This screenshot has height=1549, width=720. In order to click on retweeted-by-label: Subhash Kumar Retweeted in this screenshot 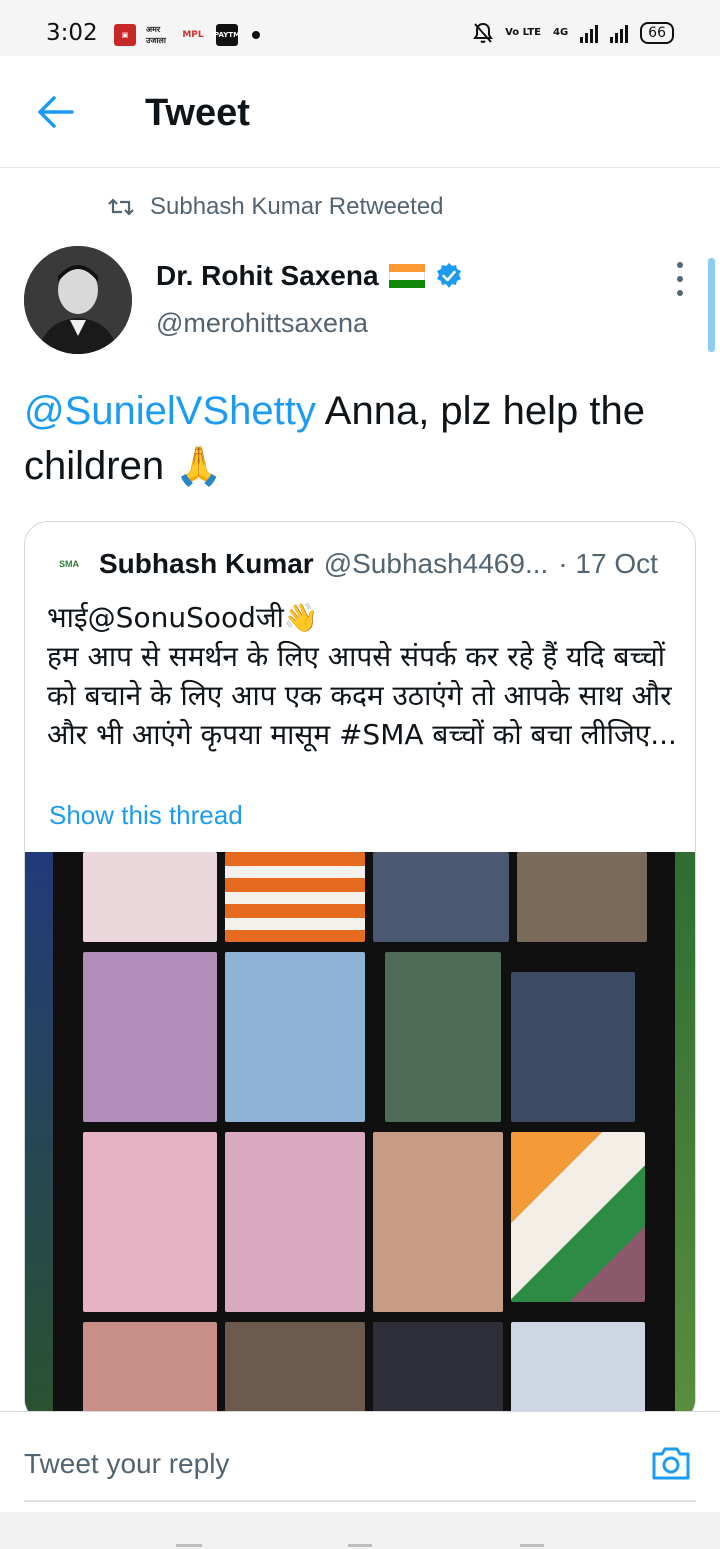, I will do `click(297, 206)`.